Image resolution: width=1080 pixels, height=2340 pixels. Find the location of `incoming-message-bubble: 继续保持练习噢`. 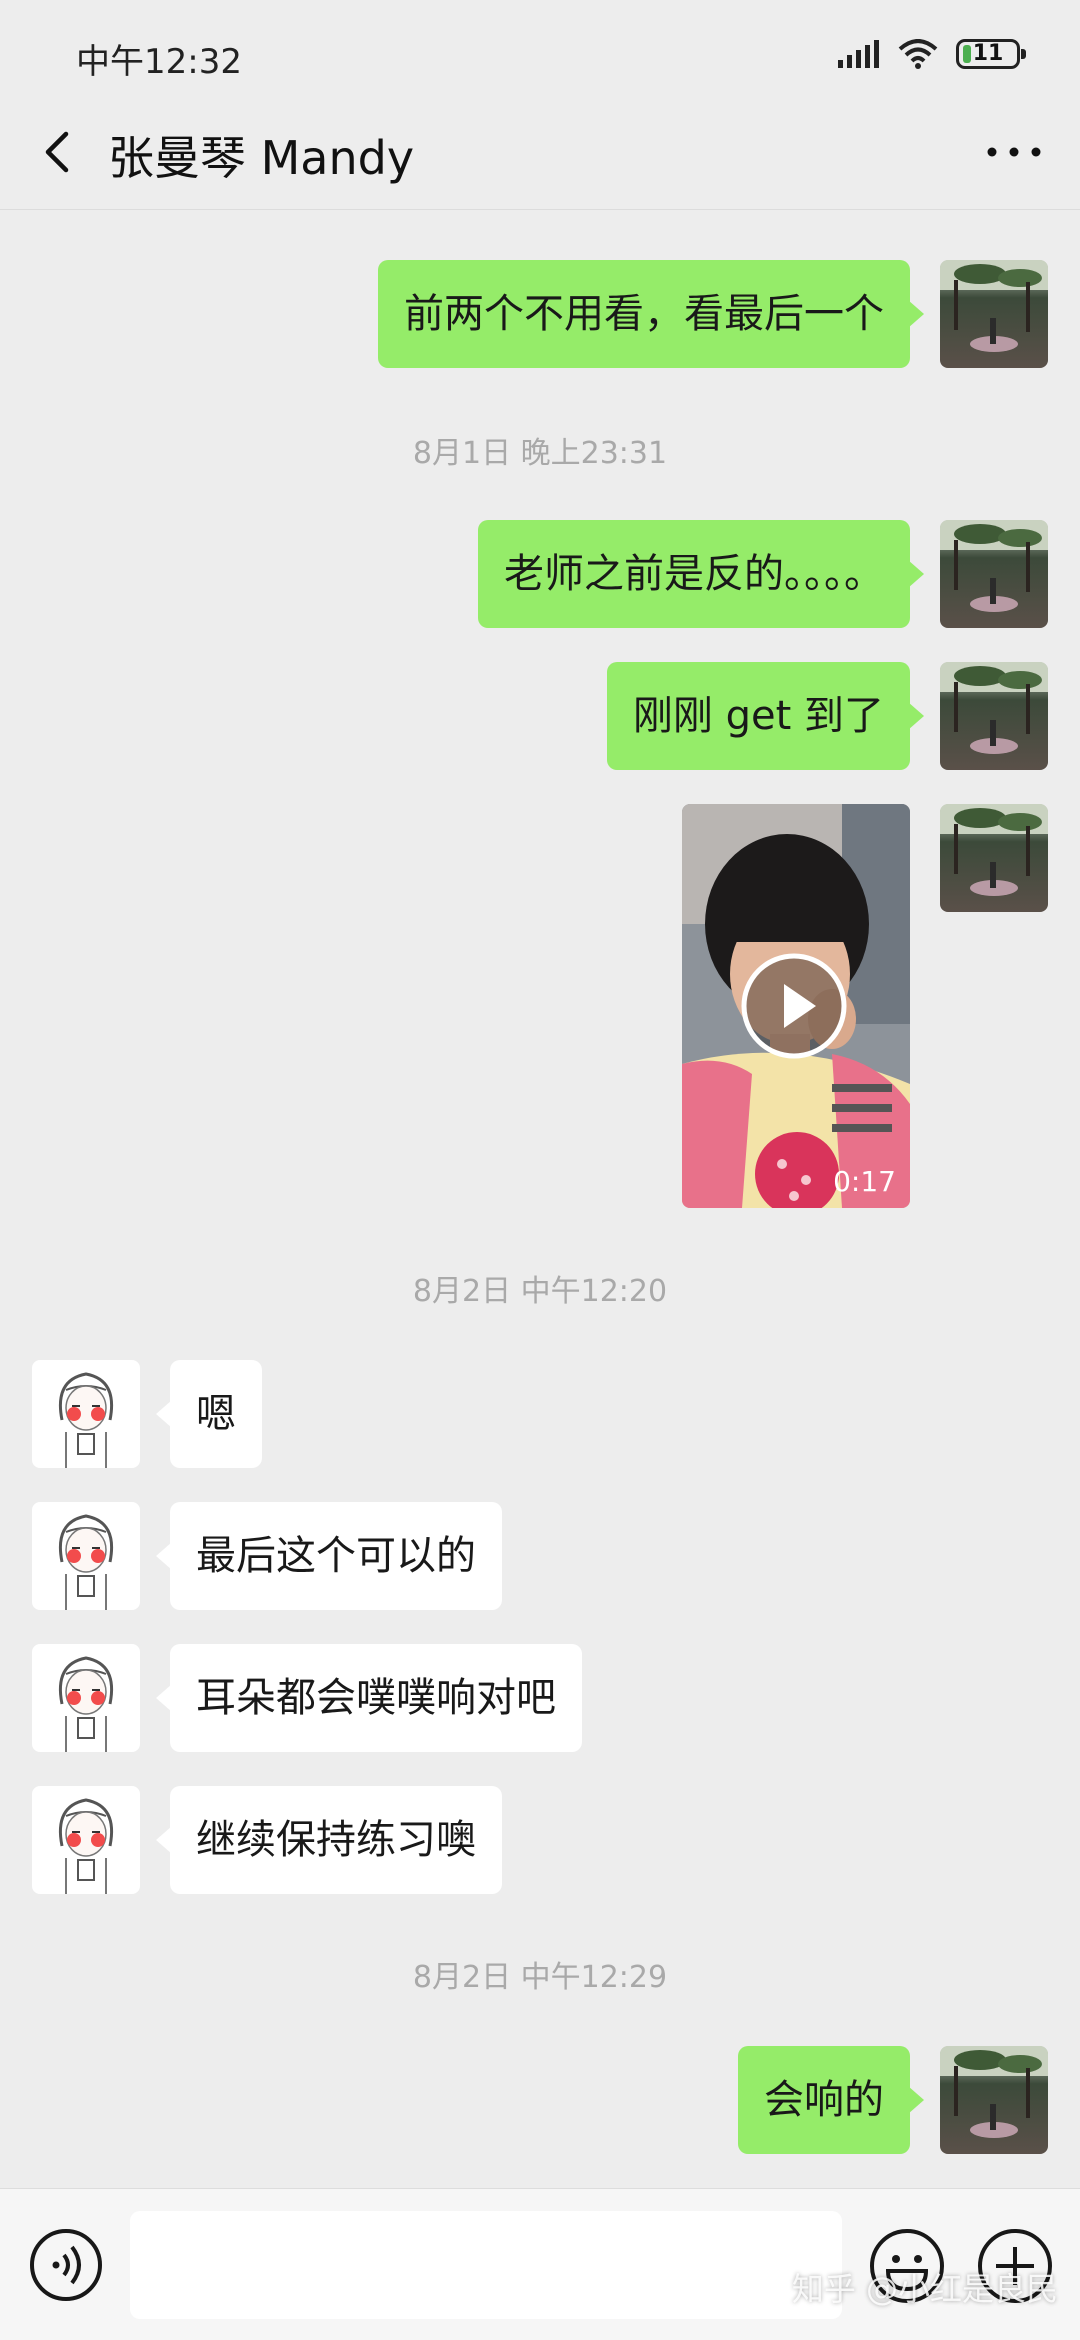

incoming-message-bubble: 继续保持练习噢 is located at coordinates (329, 1840).